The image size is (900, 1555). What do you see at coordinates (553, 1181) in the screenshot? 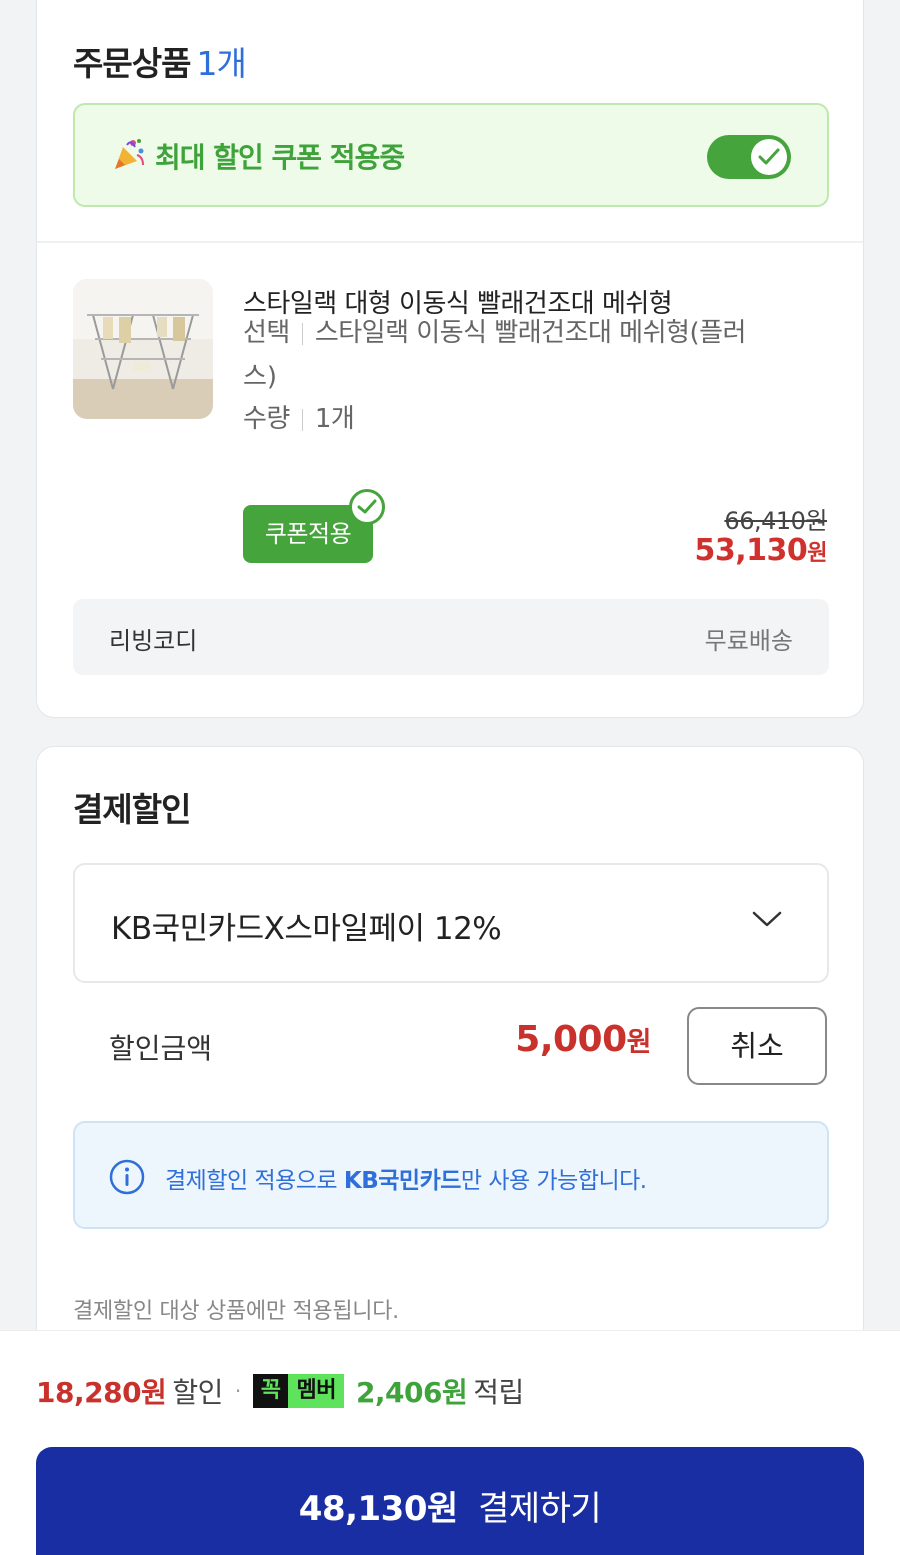
I see `info-text-suffix: 만 사용 가능합니다.` at bounding box center [553, 1181].